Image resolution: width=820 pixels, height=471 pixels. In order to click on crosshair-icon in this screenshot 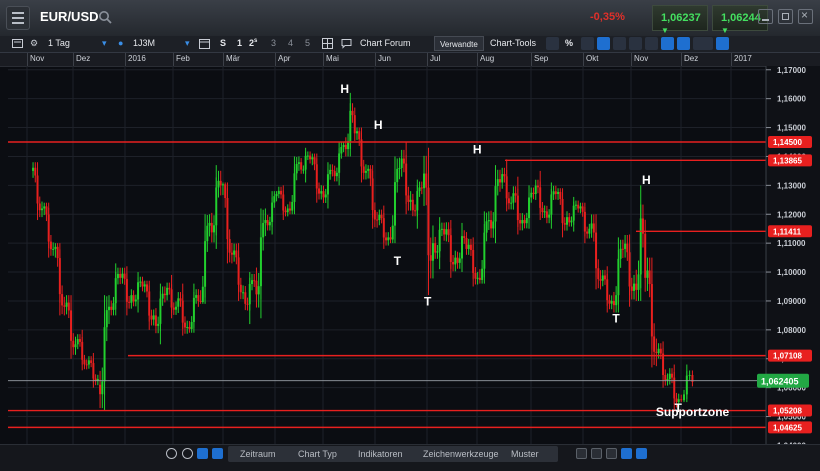, I will do `click(552, 43)`.